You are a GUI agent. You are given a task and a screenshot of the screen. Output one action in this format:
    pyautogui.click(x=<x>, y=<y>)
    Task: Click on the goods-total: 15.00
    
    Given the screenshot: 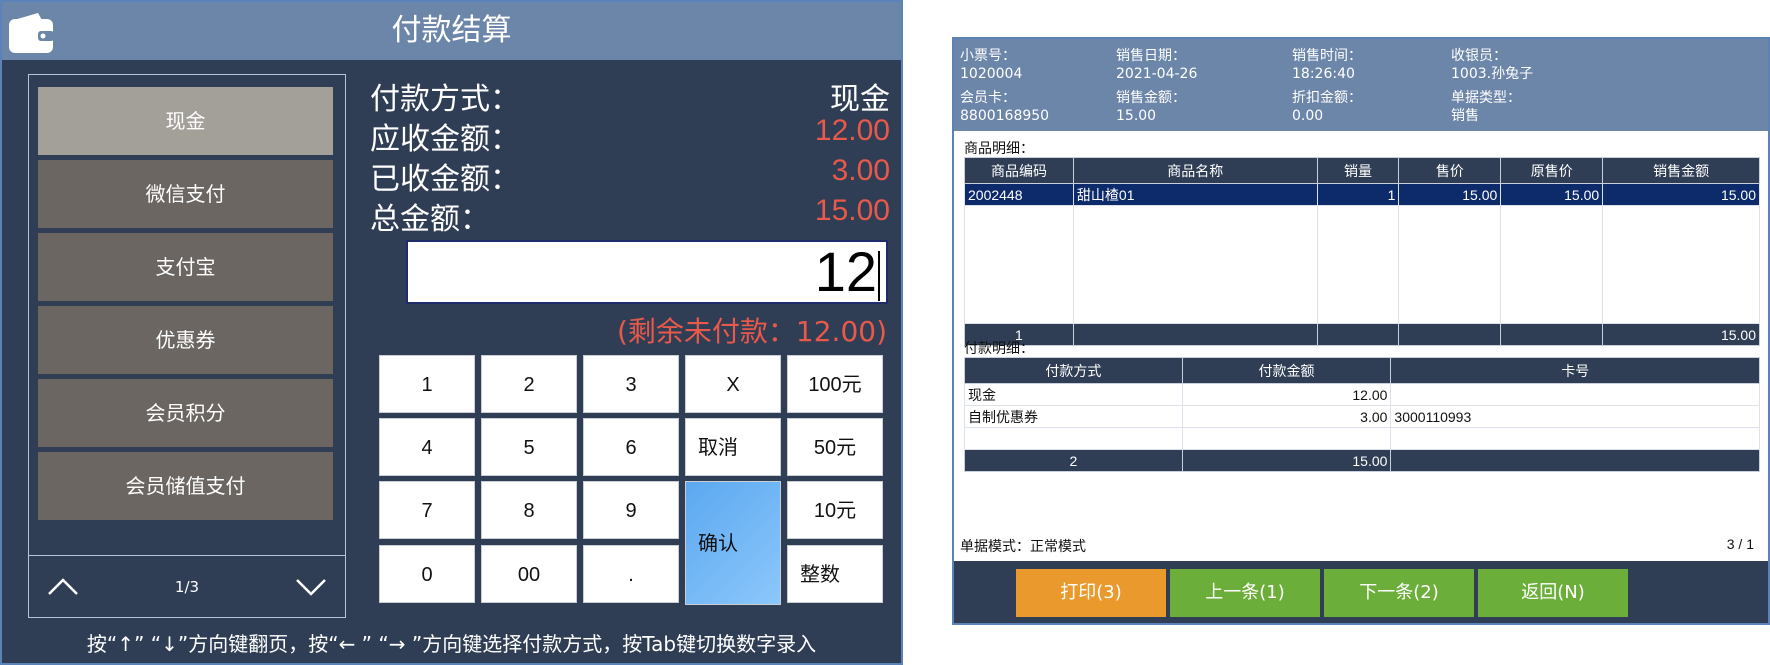 What is the action you would take?
    pyautogui.click(x=1681, y=334)
    